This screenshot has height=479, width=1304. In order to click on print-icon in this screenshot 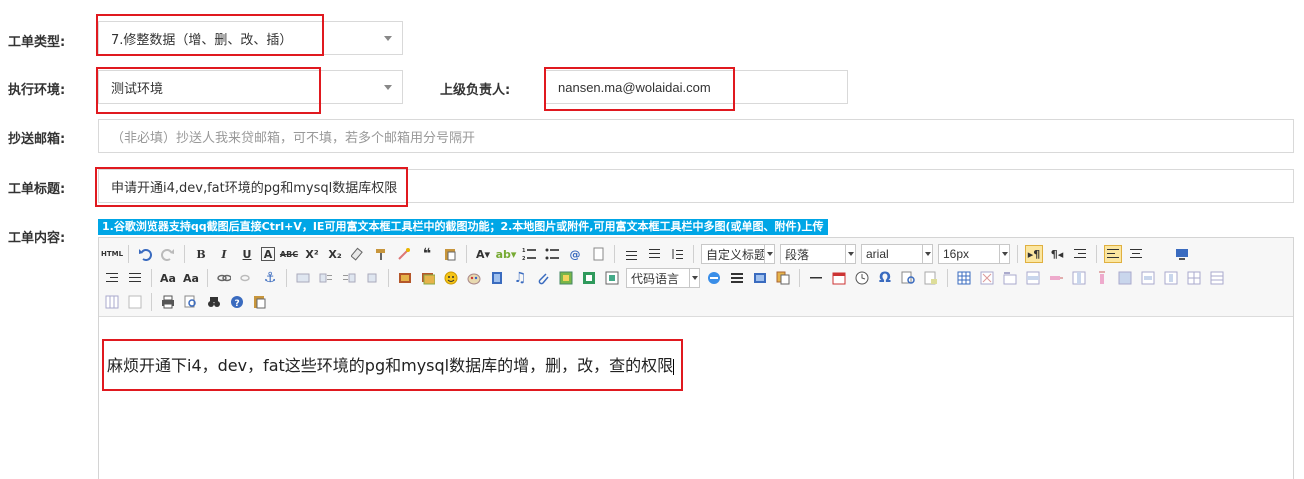, I will do `click(168, 302)`.